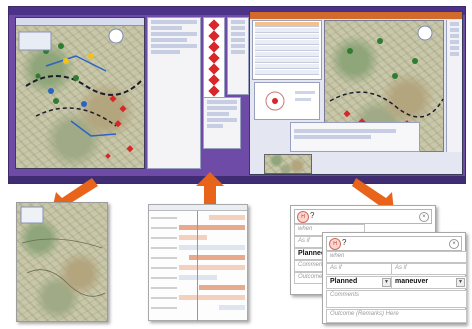 The height and width of the screenshot is (329, 472). I want to click on timeline-tool-panel, so click(222, 123).